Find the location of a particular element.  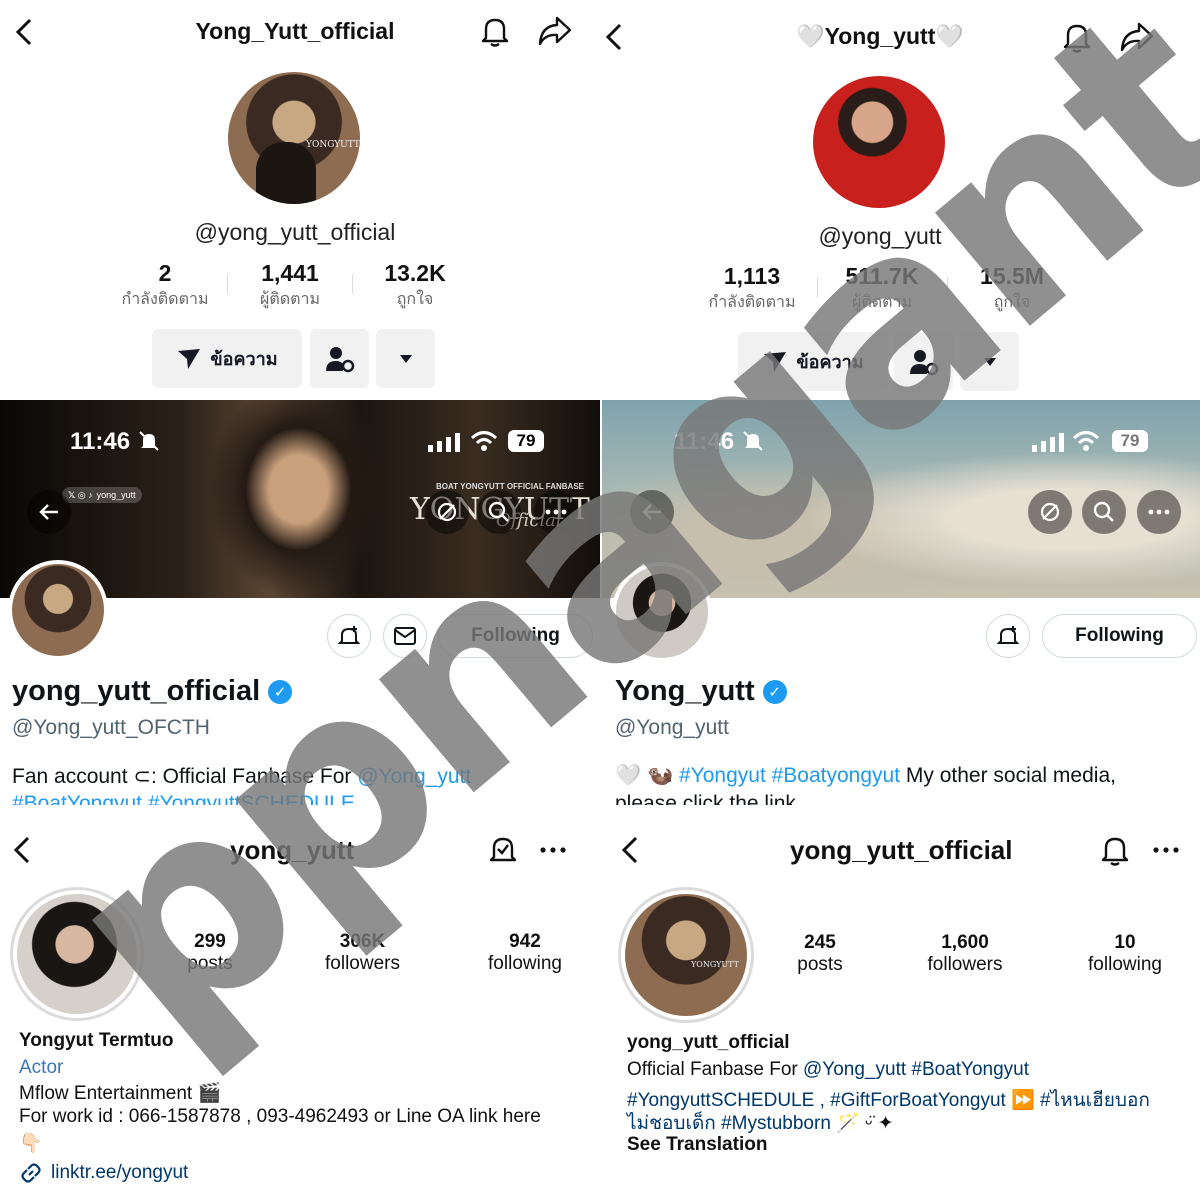

user-settings-icon is located at coordinates (923, 362).